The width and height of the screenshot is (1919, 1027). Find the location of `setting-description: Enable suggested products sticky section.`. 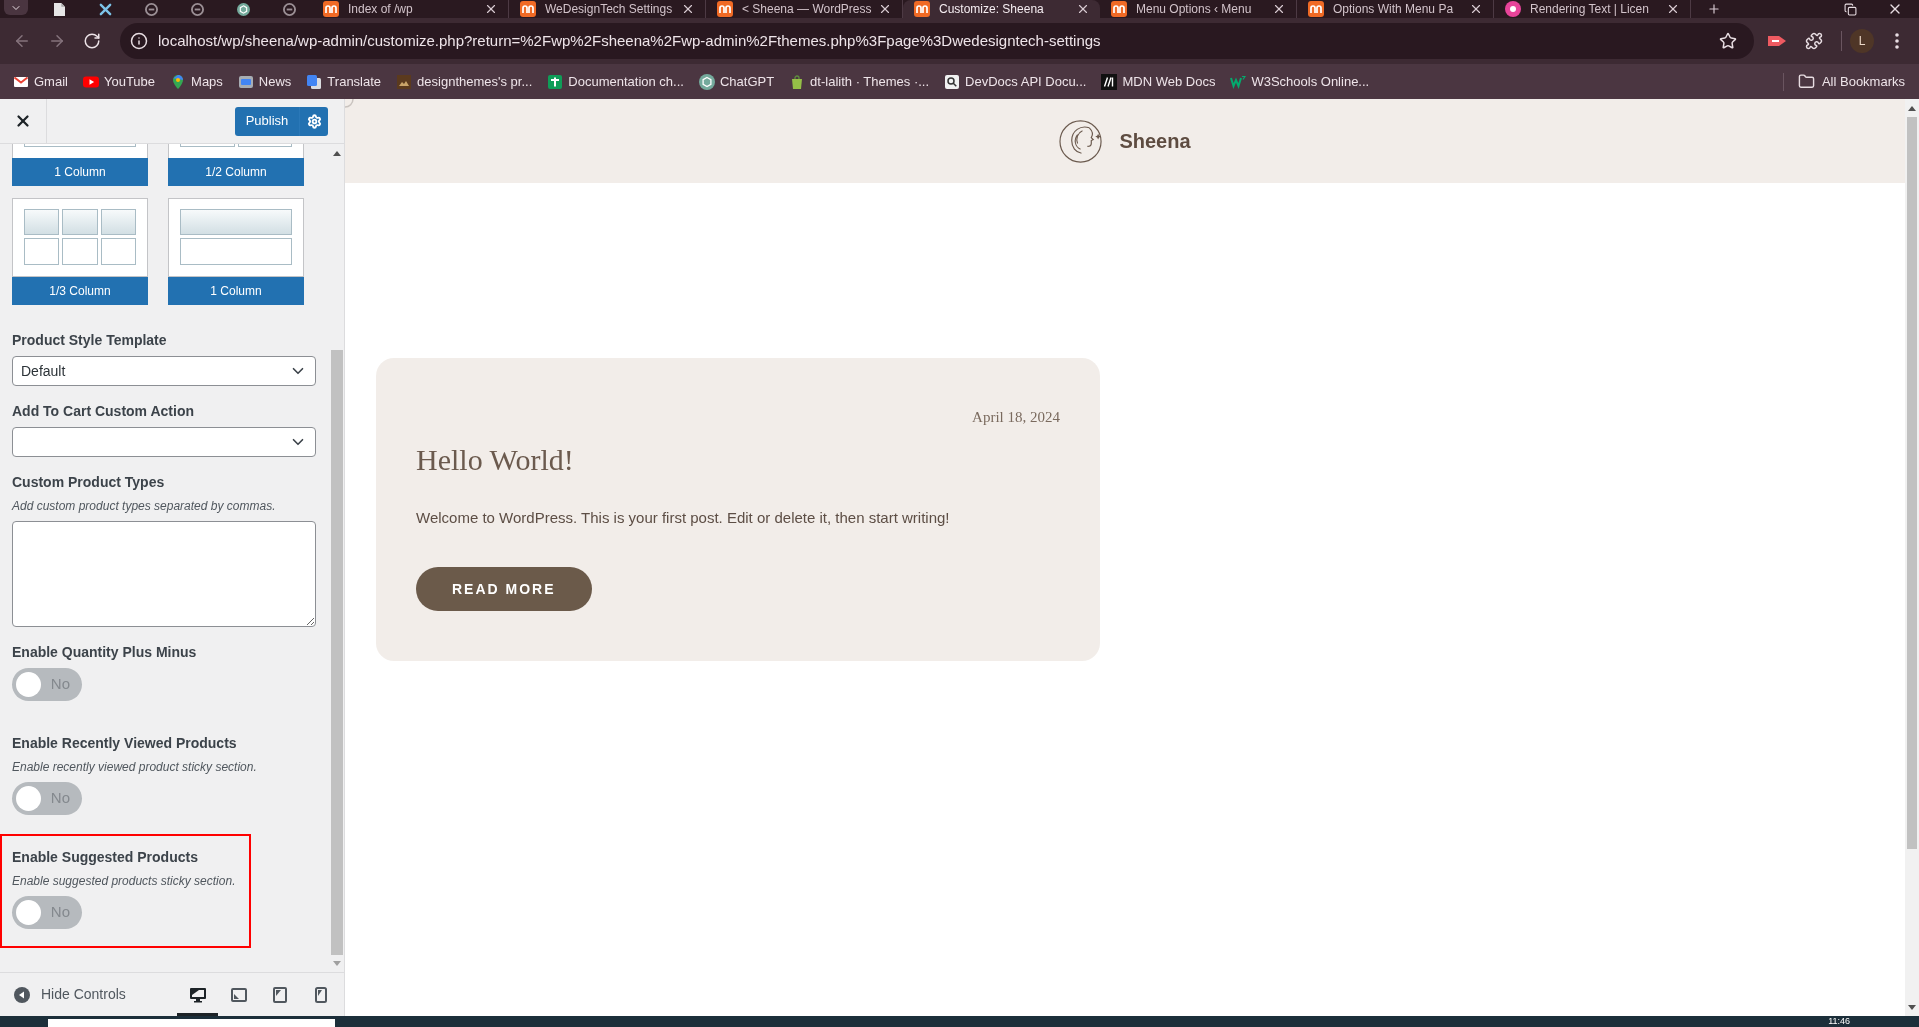

setting-description: Enable suggested products sticky section. is located at coordinates (124, 881).